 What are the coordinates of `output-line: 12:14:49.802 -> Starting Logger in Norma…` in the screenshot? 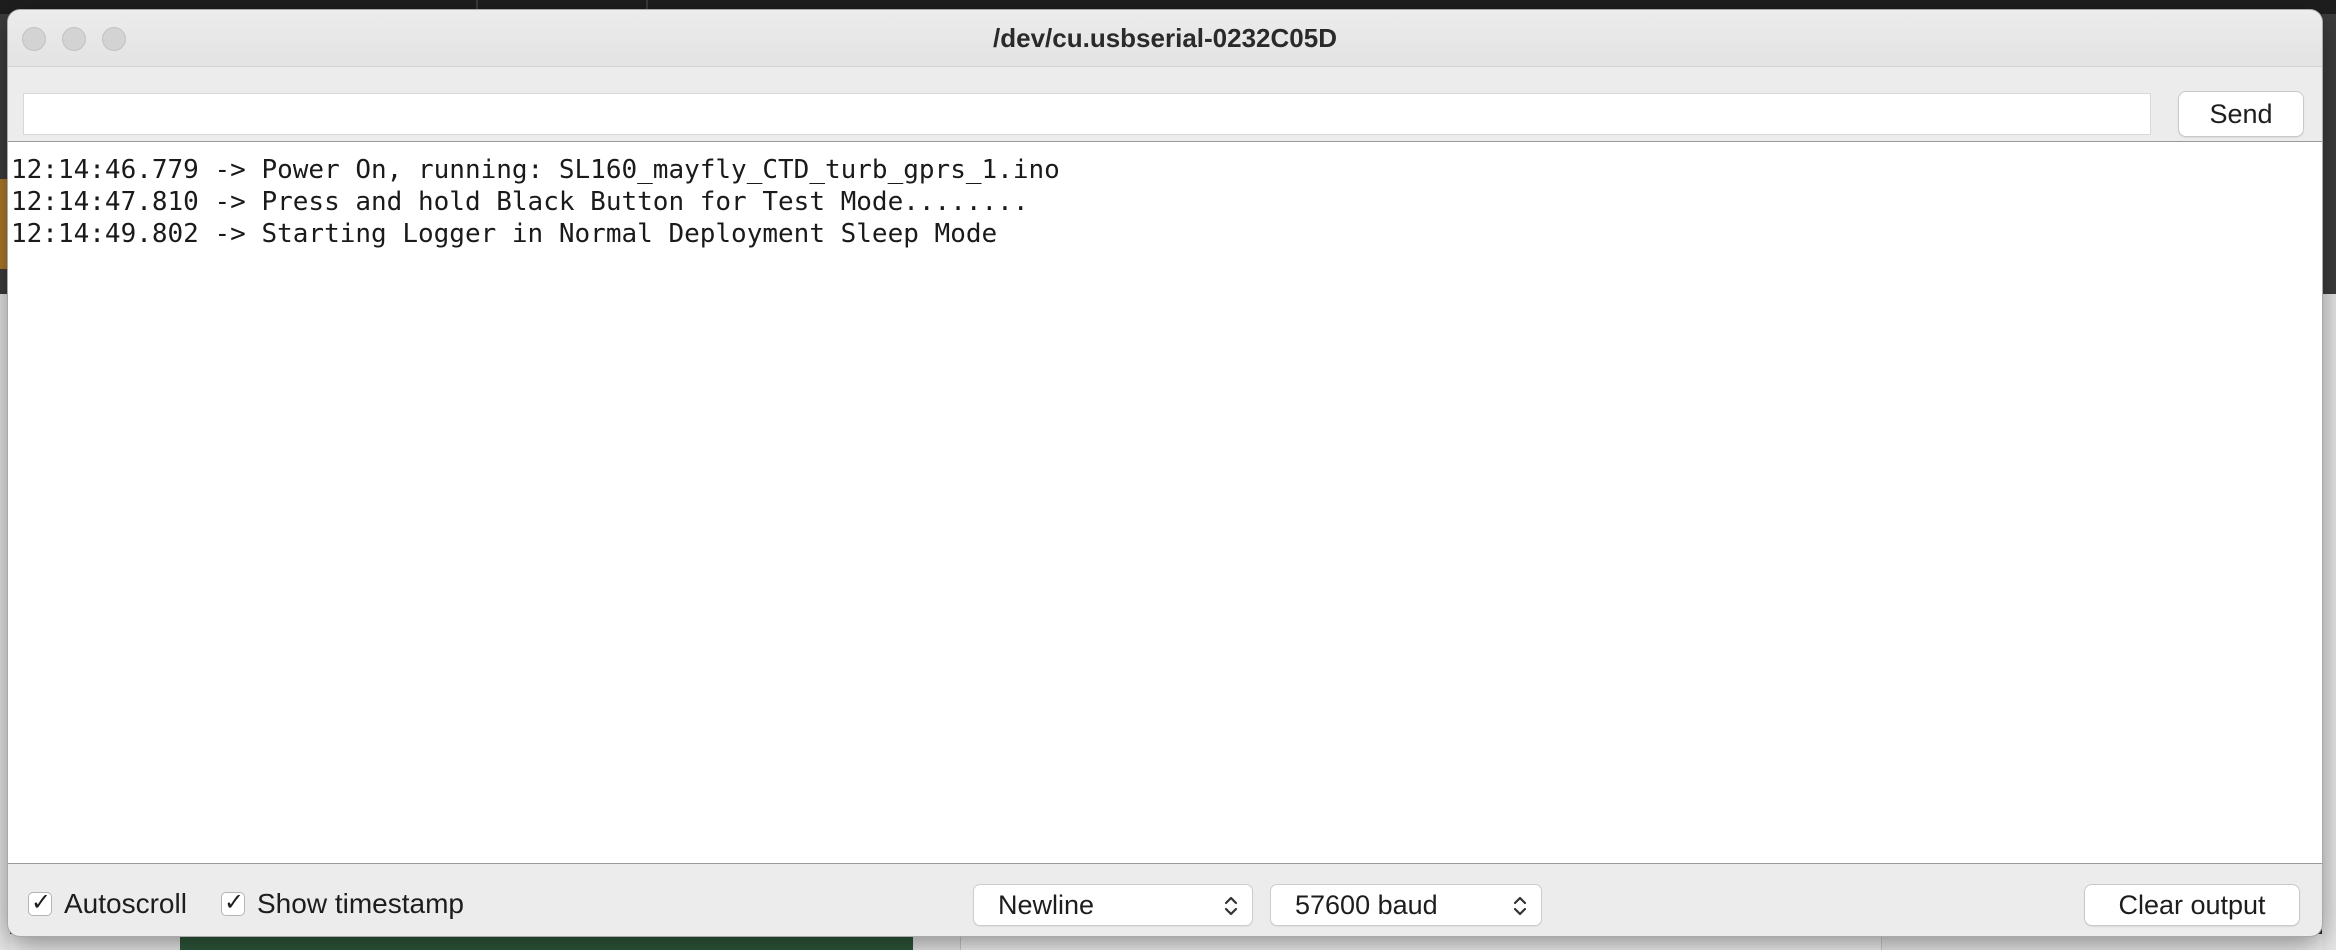 It's located at (504, 234).